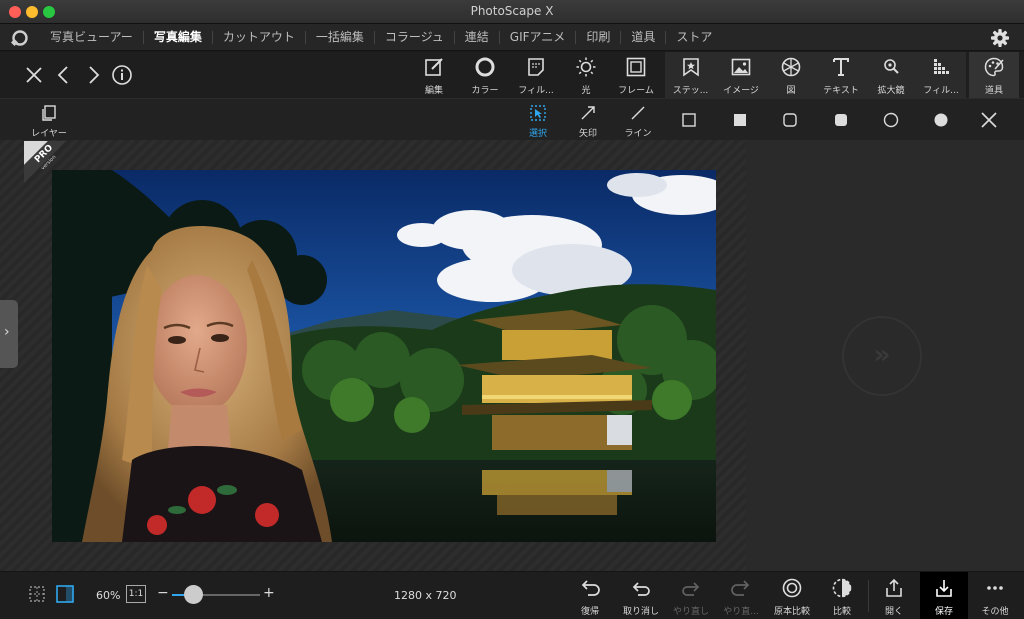  I want to click on compare-original-button: 原本比較, so click(792, 595).